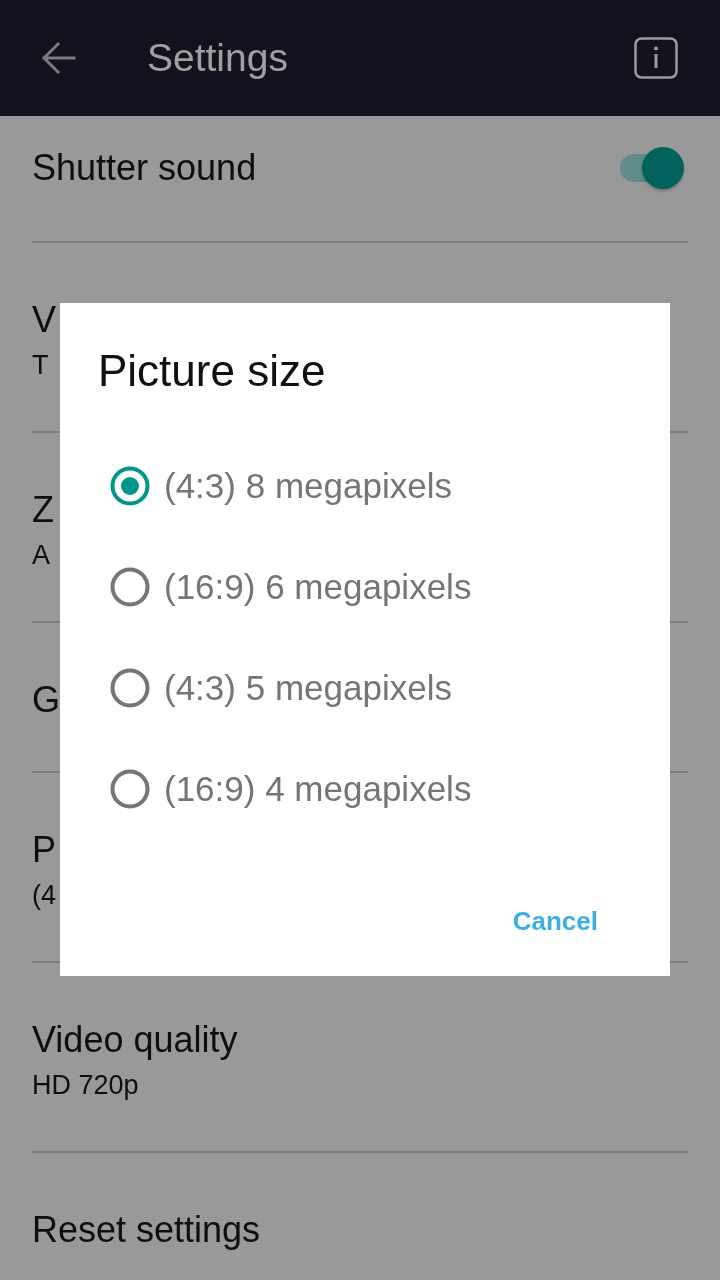 This screenshot has width=720, height=1280. What do you see at coordinates (44, 320) in the screenshot?
I see `setting-title: V` at bounding box center [44, 320].